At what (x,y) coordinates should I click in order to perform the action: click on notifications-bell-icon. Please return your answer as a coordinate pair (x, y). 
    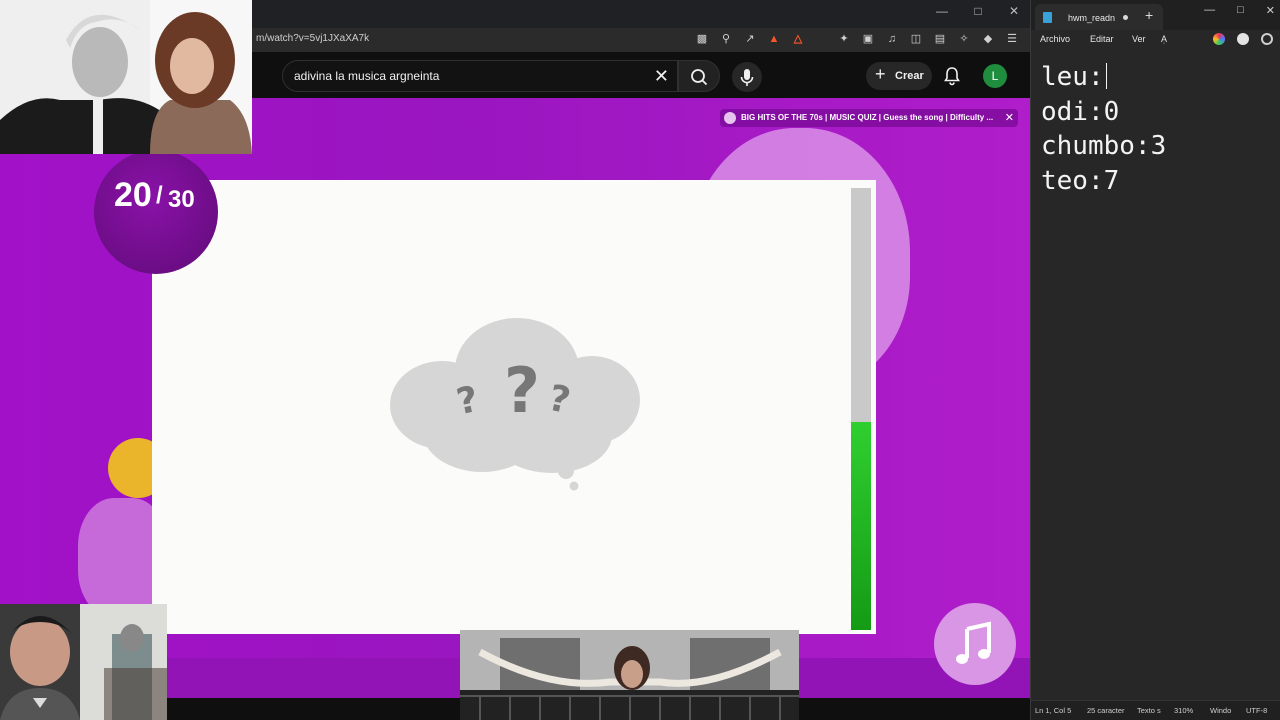
    Looking at the image, I should click on (952, 76).